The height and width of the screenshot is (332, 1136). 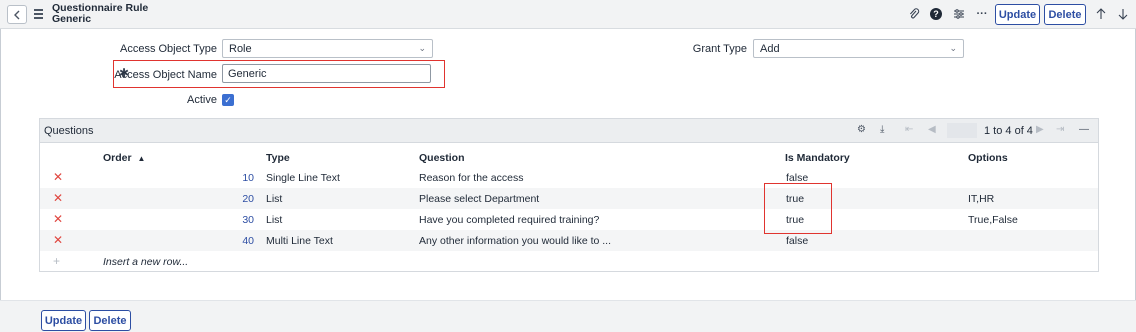 I want to click on footer-delete-button: Delete, so click(x=110, y=320).